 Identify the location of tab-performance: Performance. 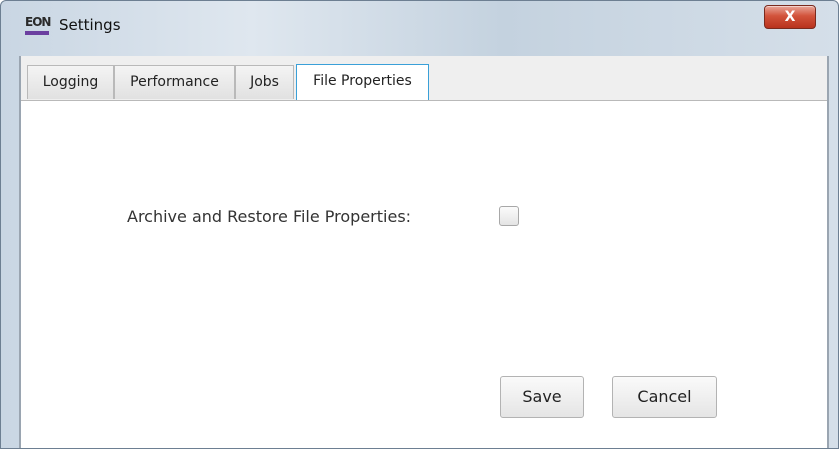
(174, 82).